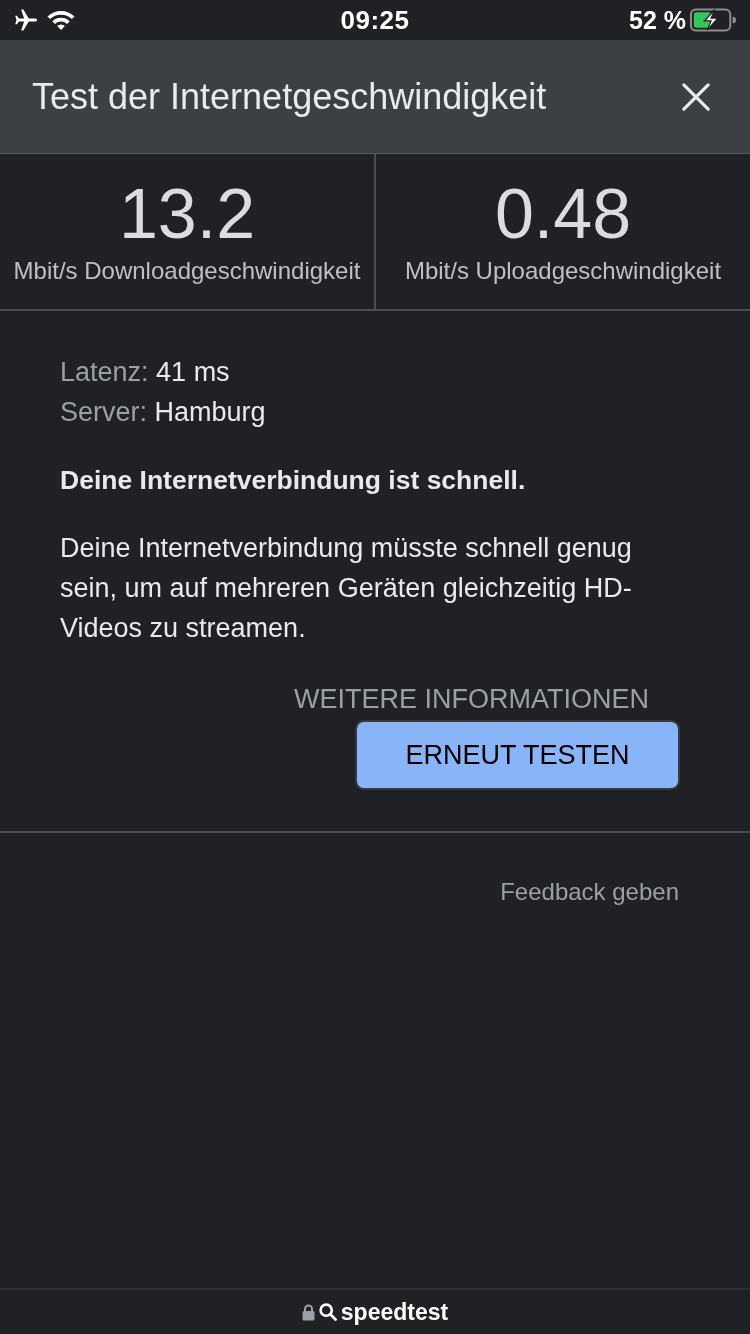 This screenshot has height=1334, width=750. I want to click on detail-label: Server:, so click(104, 412).